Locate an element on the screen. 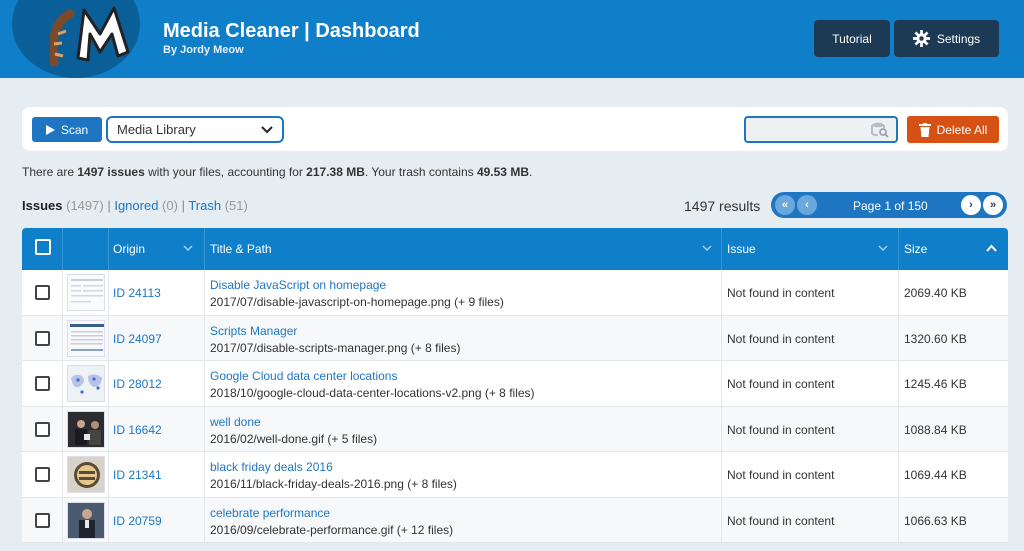 The image size is (1024, 551). column-origin-label: Origin is located at coordinates (129, 249).